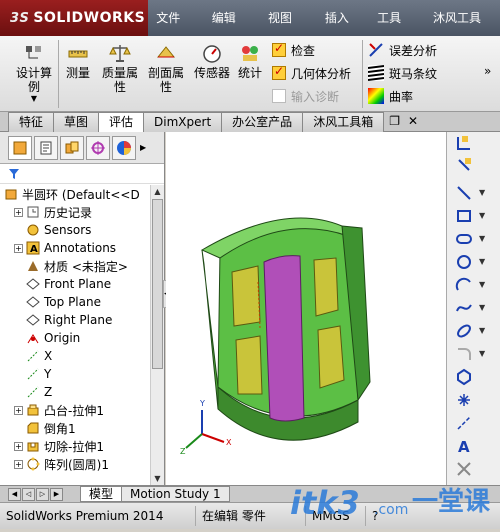  I want to click on slot-icon, so click(464, 239).